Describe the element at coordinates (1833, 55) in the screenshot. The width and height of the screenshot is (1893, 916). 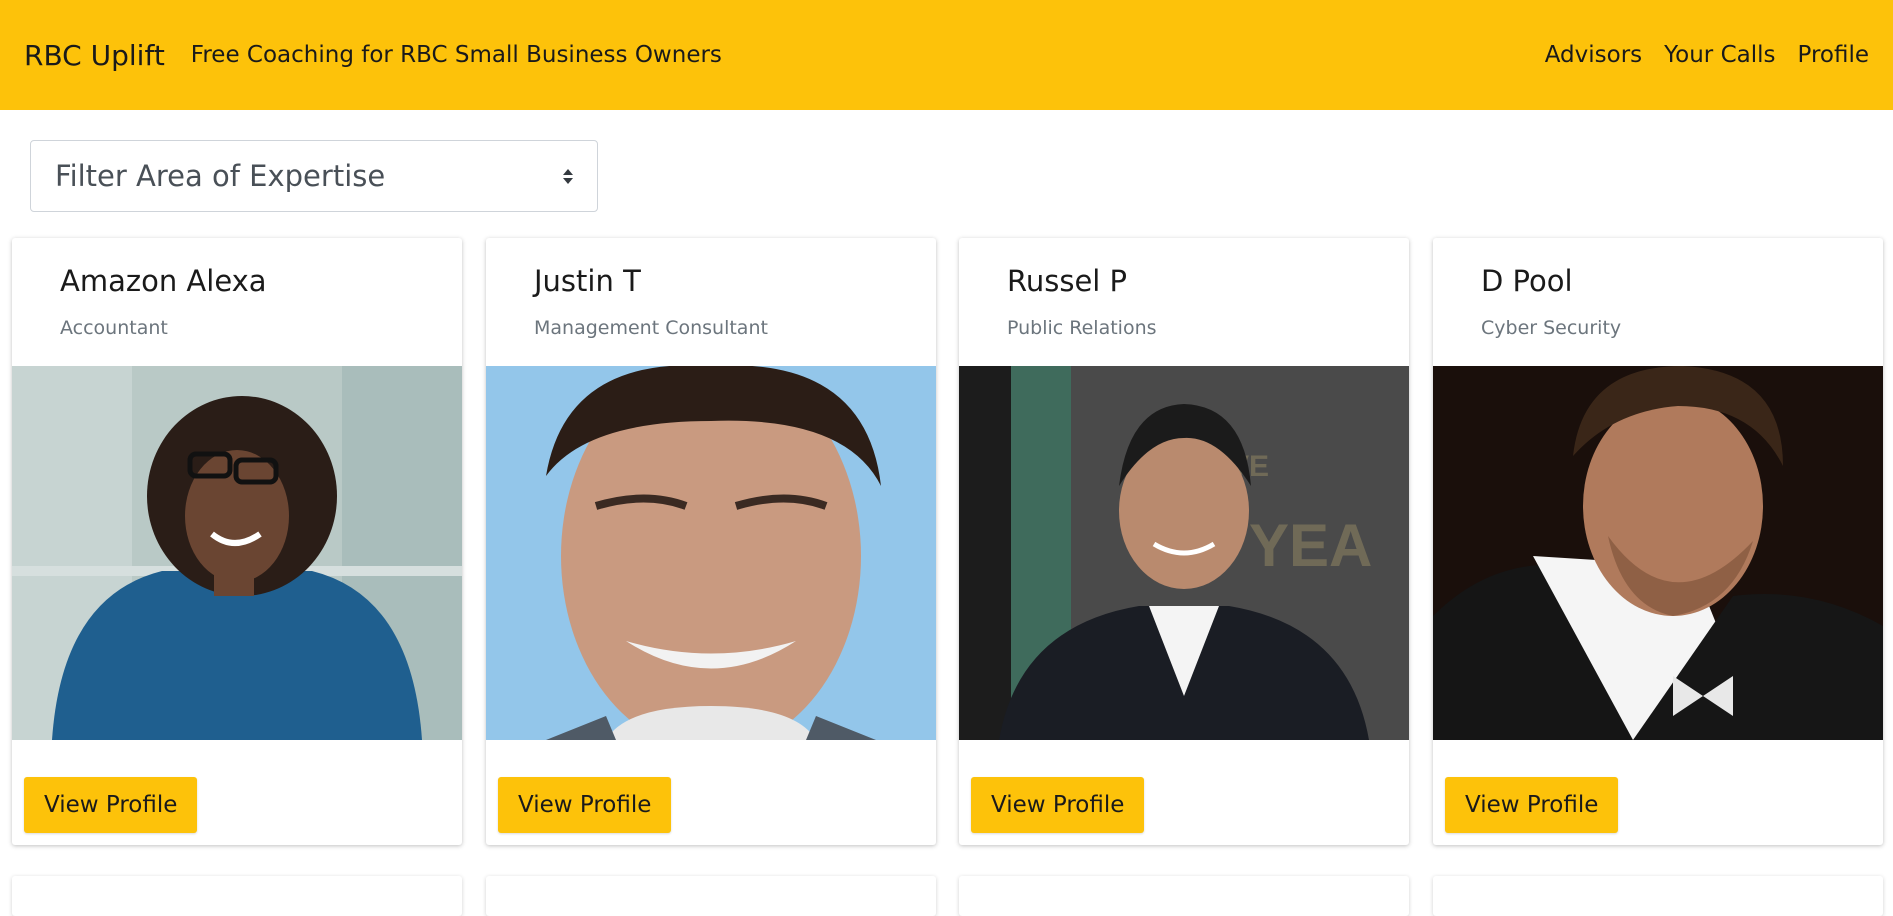
I see `nav-profile: Profile` at that location.